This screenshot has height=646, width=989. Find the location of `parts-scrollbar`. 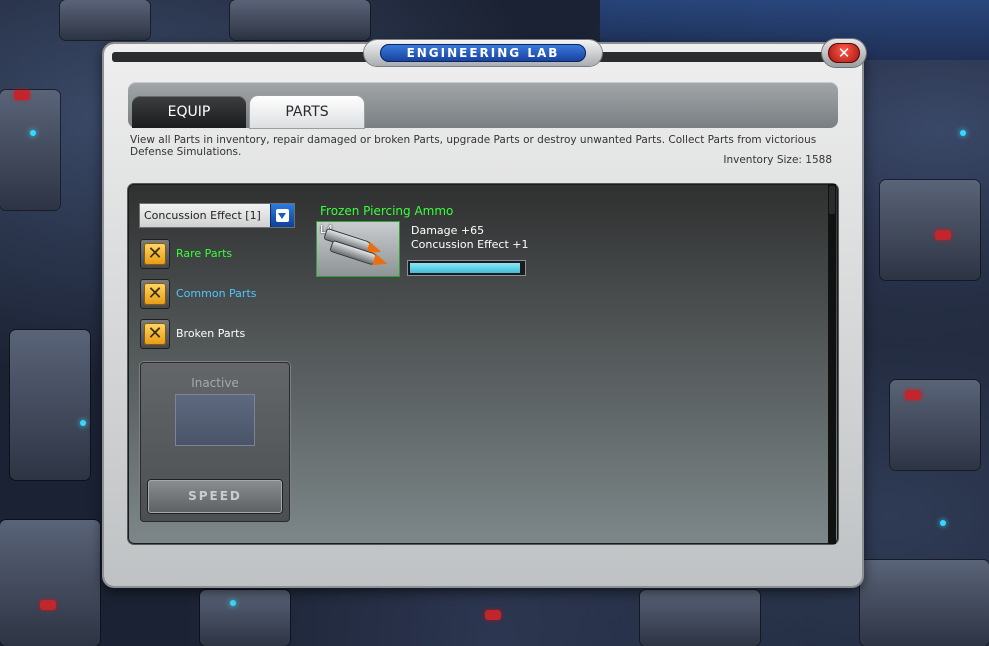

parts-scrollbar is located at coordinates (832, 364).